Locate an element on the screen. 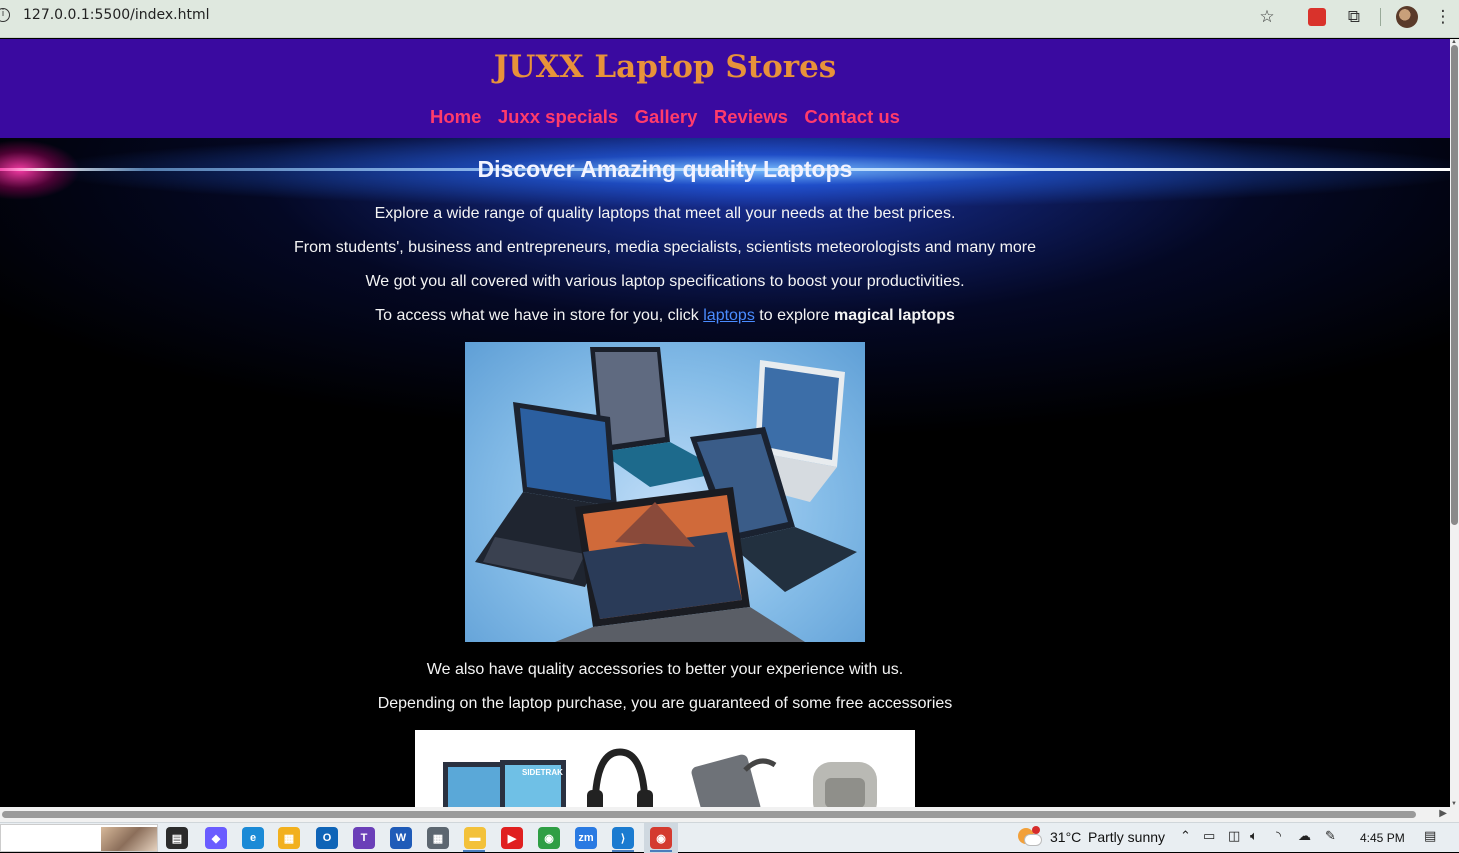 Image resolution: width=1459 pixels, height=853 pixels. vscode-icon: ⟩ is located at coordinates (623, 838).